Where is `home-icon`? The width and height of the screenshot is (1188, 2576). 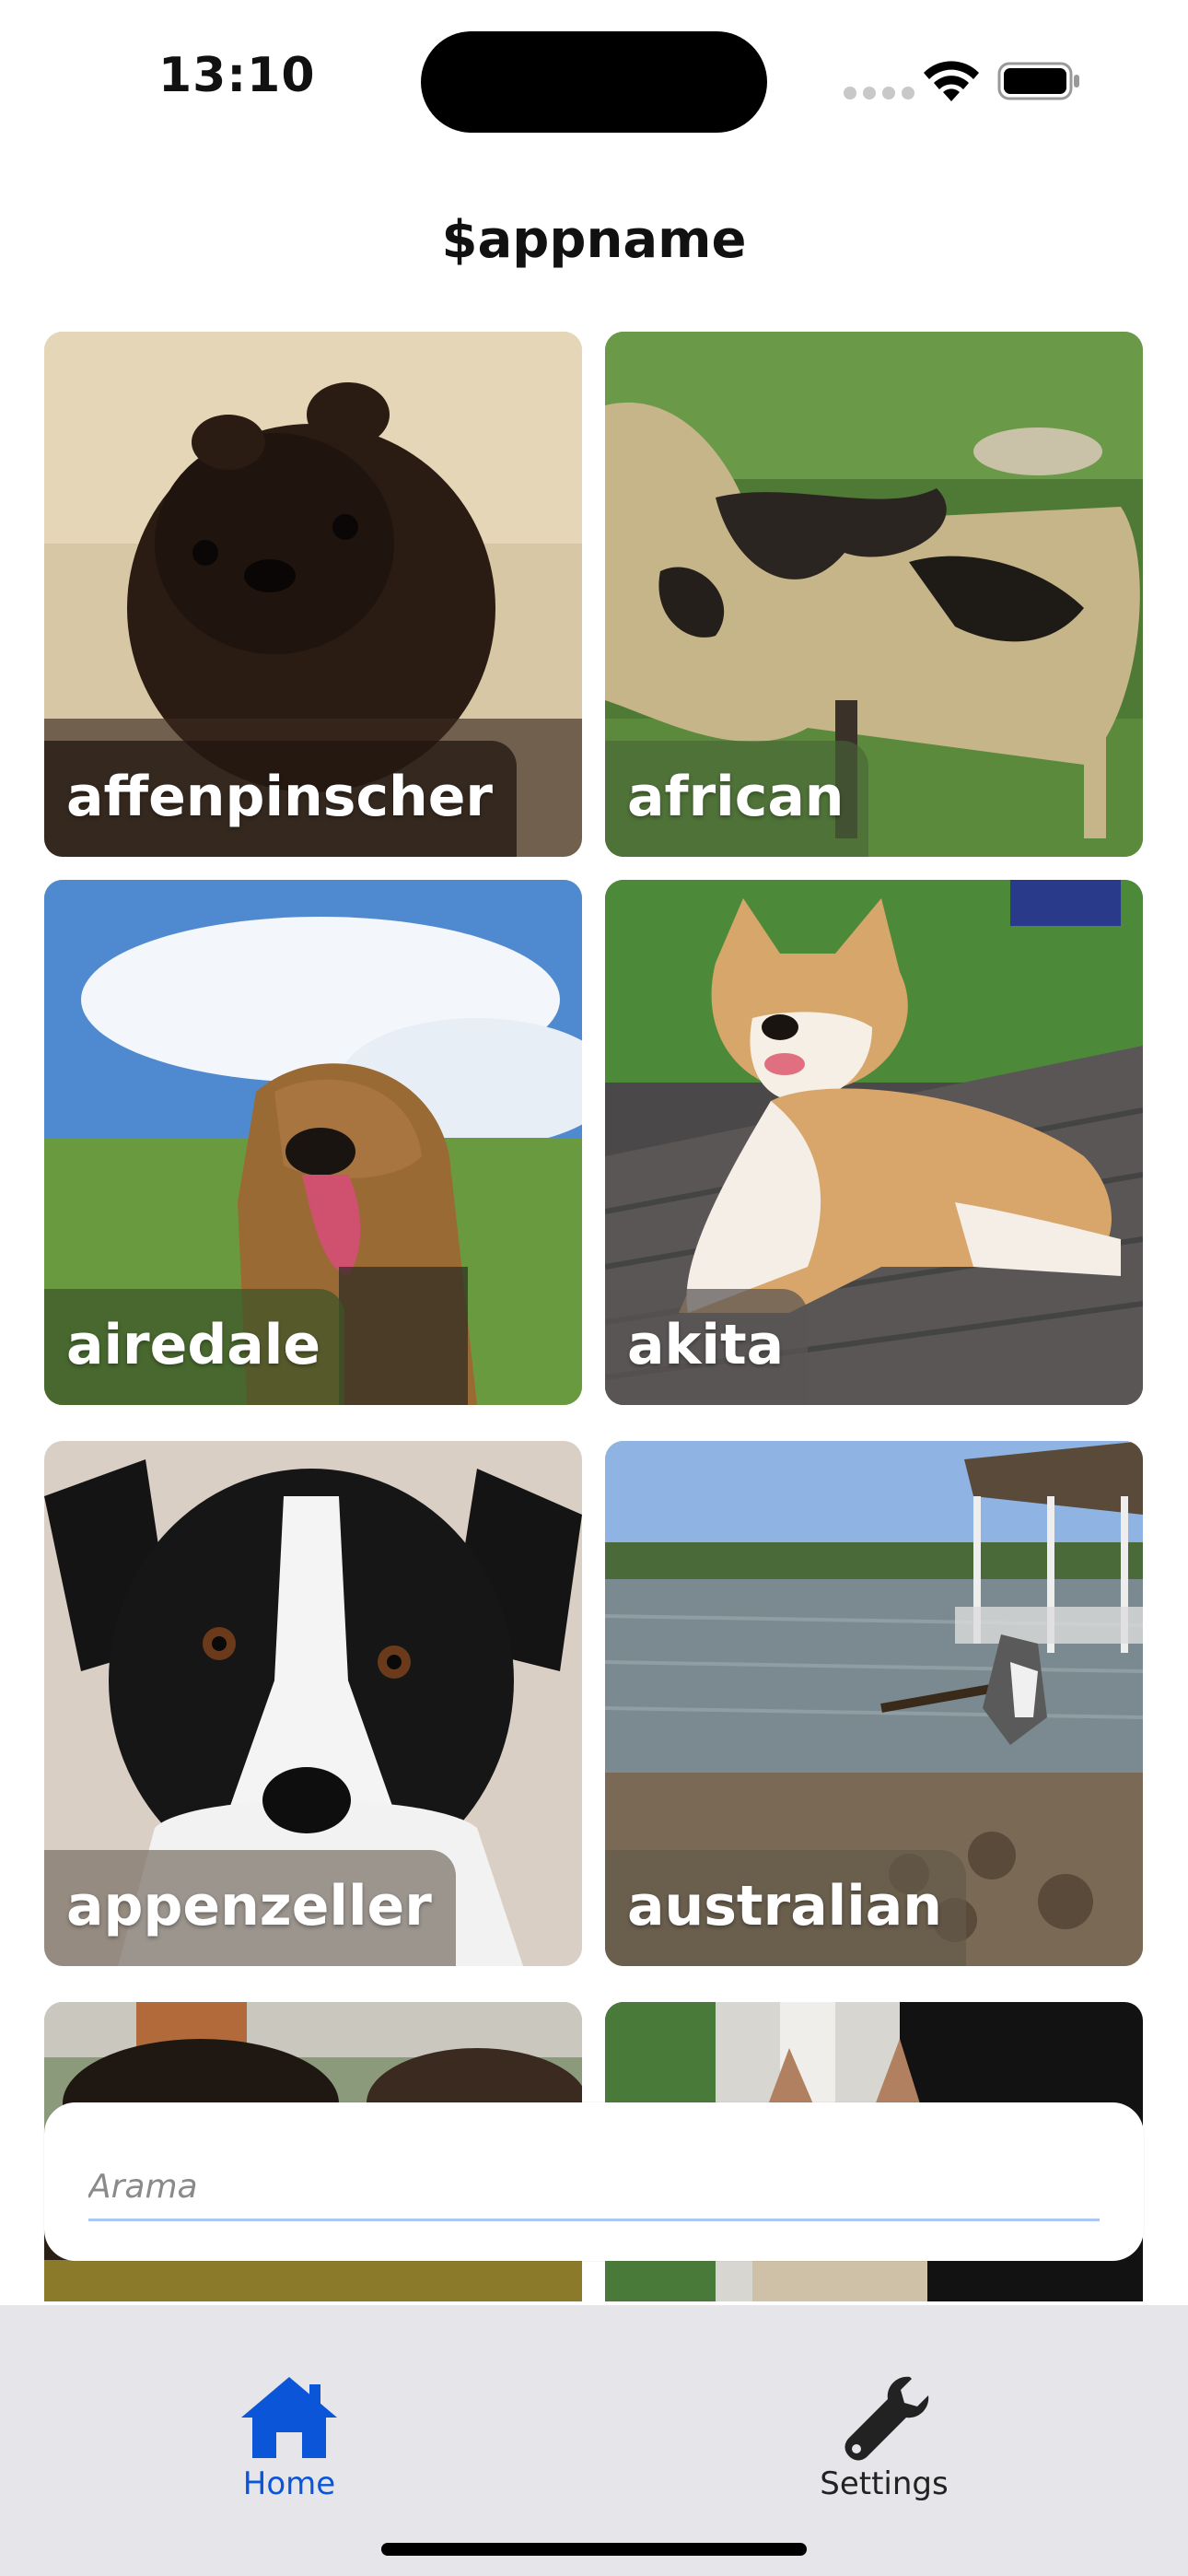 home-icon is located at coordinates (289, 2417).